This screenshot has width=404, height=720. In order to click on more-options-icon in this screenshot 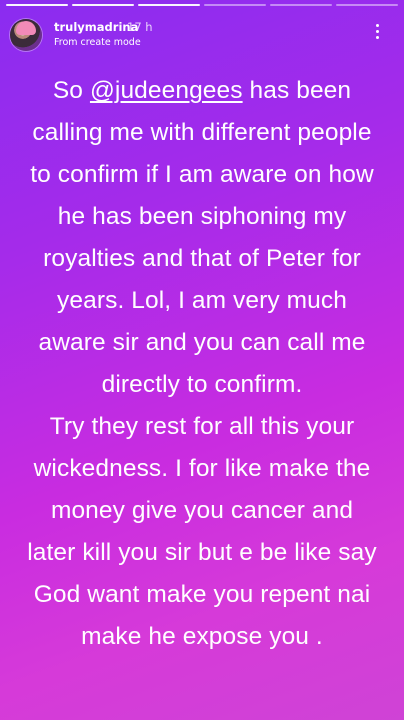, I will do `click(378, 33)`.